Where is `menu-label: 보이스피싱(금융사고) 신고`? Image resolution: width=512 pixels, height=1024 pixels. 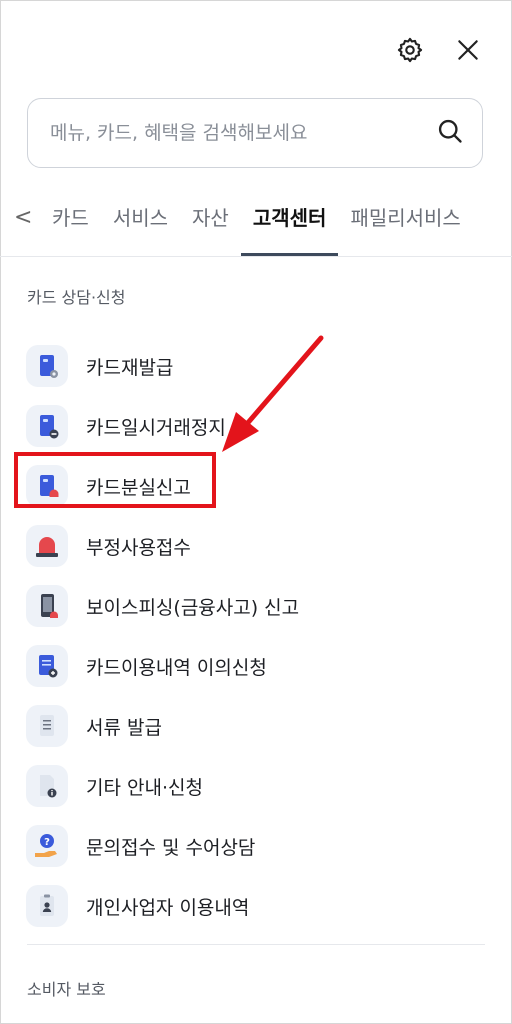
menu-label: 보이스피싱(금융사고) 신고 is located at coordinates (193, 607).